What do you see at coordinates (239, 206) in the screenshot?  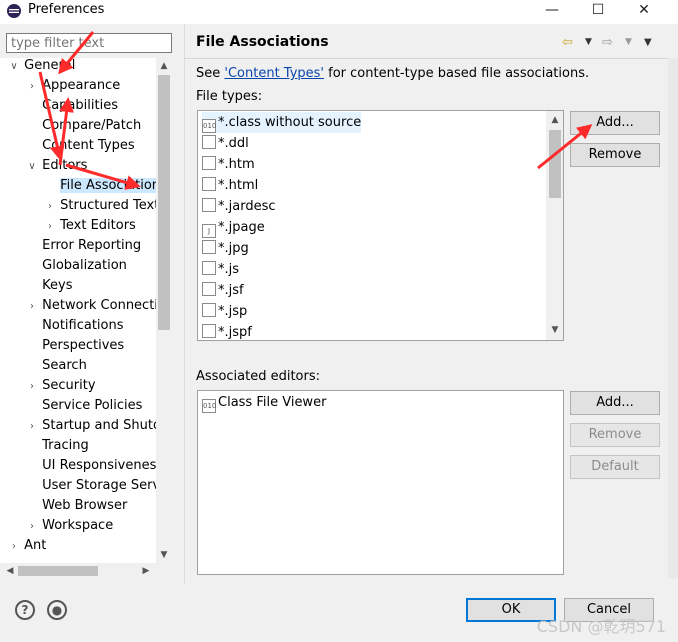 I see `list-item: *.jardesc` at bounding box center [239, 206].